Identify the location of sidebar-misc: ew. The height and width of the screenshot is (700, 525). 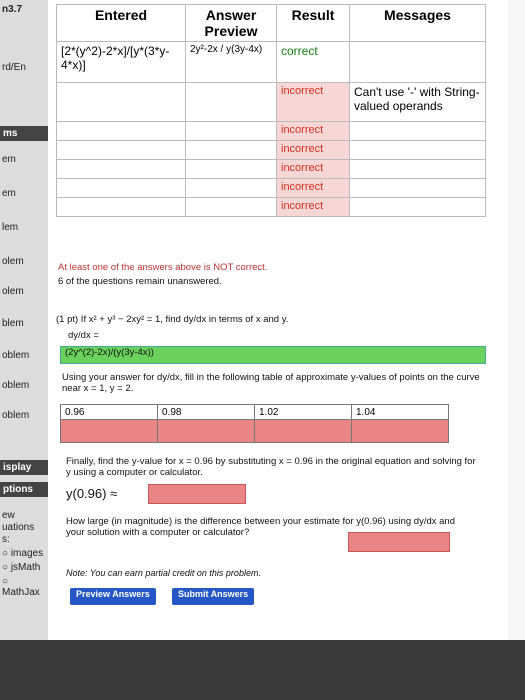
(8, 515).